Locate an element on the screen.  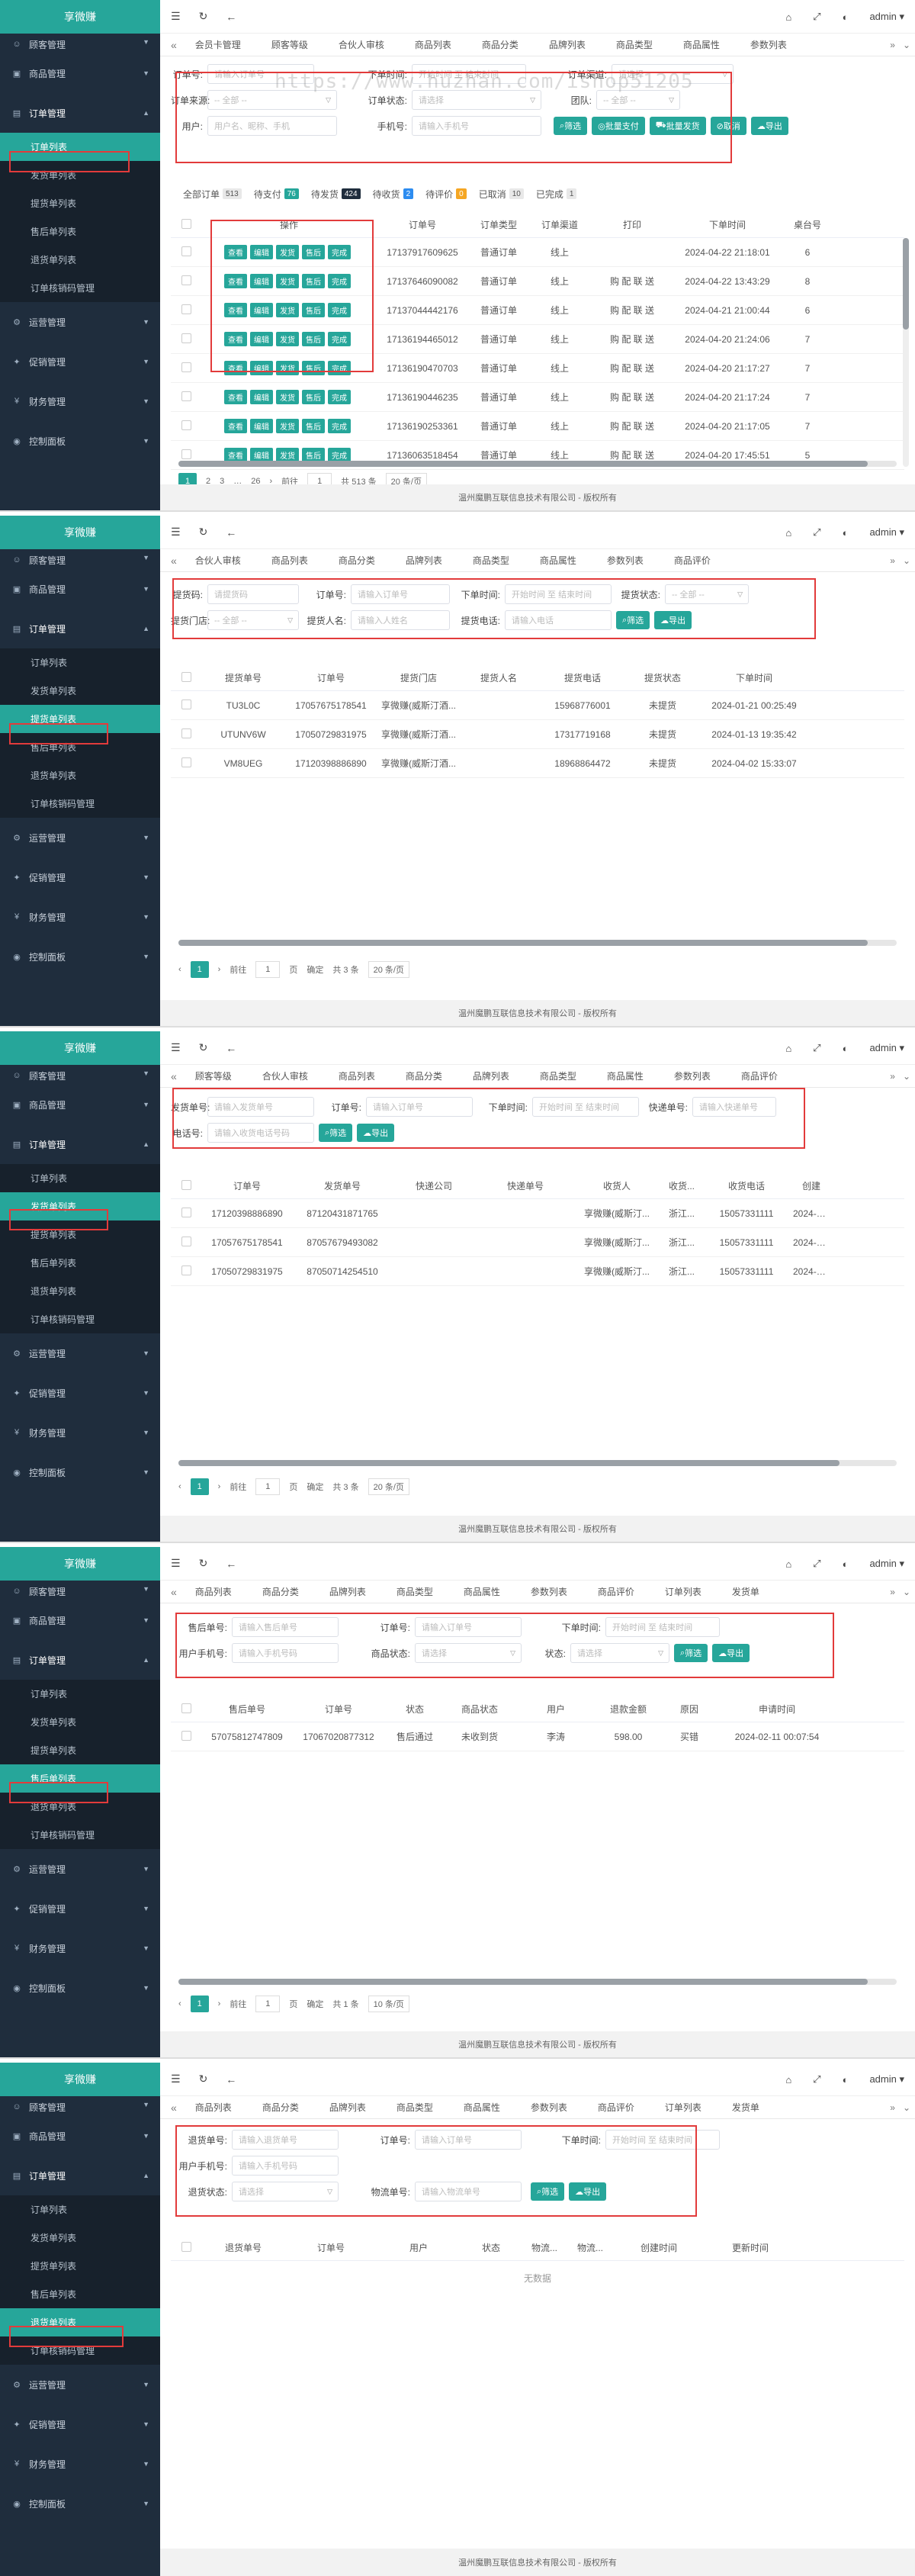
batch-ship-button: ⛟ 批量发货 is located at coordinates (677, 126).